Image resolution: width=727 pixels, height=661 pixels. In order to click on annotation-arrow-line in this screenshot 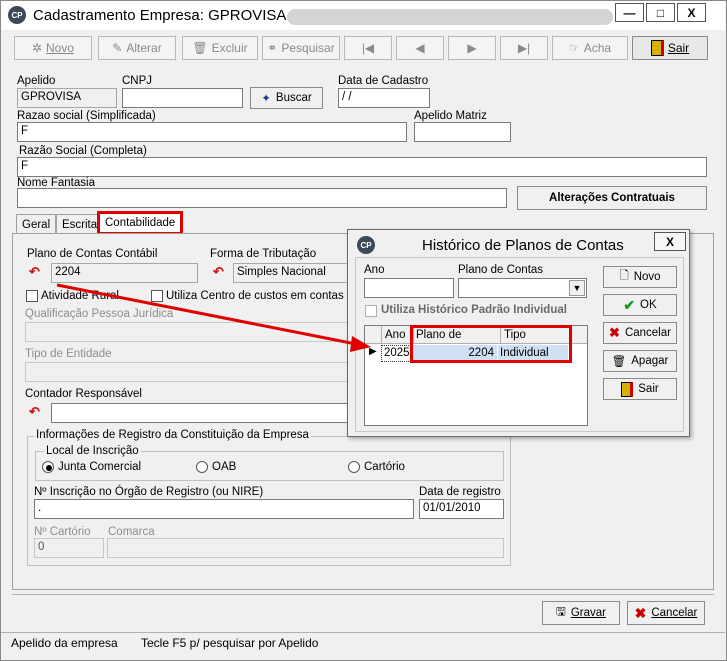, I will do `click(206, 314)`.